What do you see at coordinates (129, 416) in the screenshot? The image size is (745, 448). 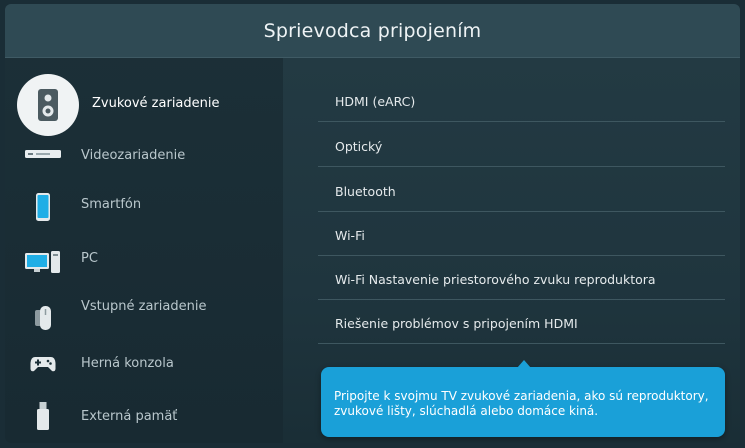 I see `sidebar-item-label: Externá pamäť` at bounding box center [129, 416].